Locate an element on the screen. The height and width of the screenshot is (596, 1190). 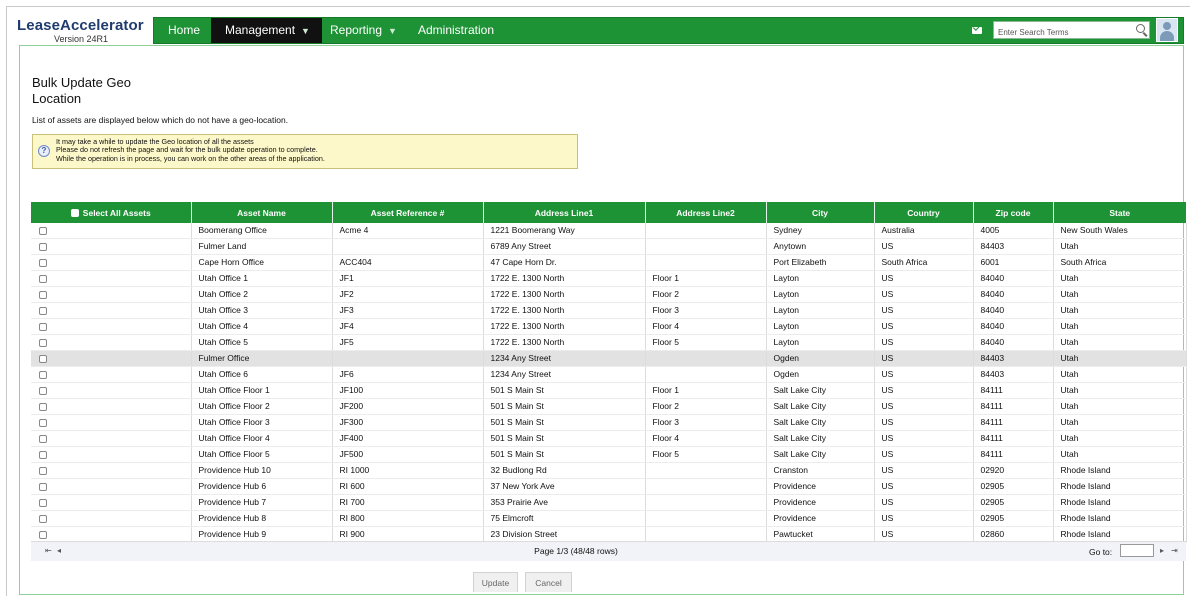
table-cell: 6789 Any Street is located at coordinates (564, 246).